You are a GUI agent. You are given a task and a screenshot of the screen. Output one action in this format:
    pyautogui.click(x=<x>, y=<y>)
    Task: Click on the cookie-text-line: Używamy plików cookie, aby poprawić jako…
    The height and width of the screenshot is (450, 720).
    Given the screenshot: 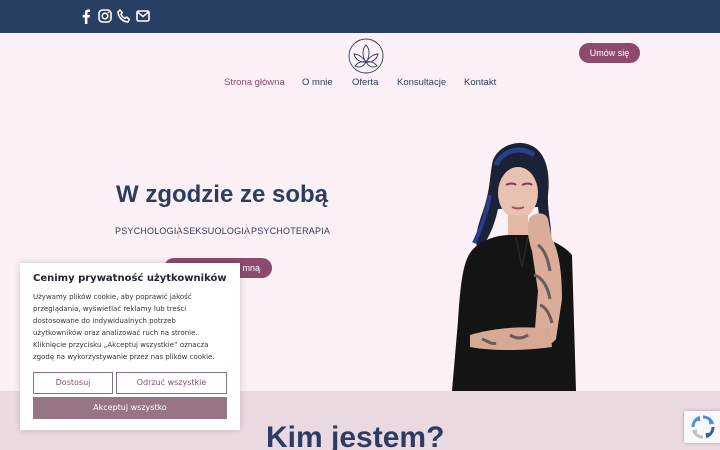 What is the action you would take?
    pyautogui.click(x=112, y=297)
    